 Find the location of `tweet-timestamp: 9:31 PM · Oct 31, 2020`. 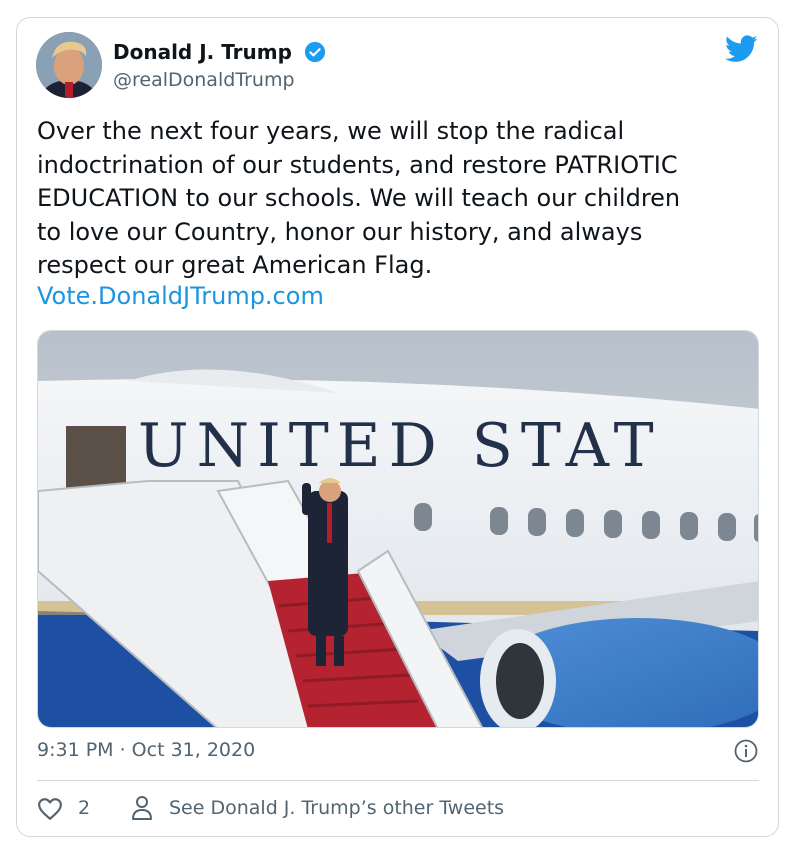

tweet-timestamp: 9:31 PM · Oct 31, 2020 is located at coordinates (146, 750).